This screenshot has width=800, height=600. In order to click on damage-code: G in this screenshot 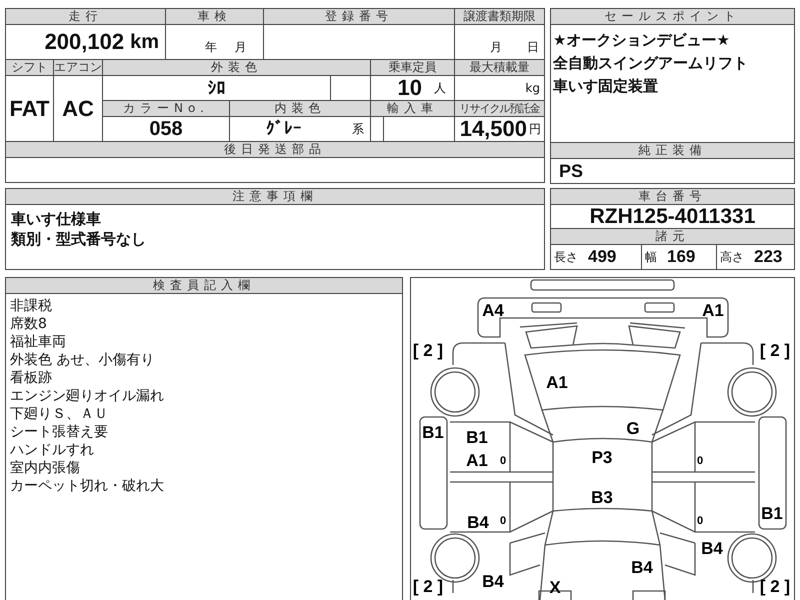, I will do `click(633, 428)`.